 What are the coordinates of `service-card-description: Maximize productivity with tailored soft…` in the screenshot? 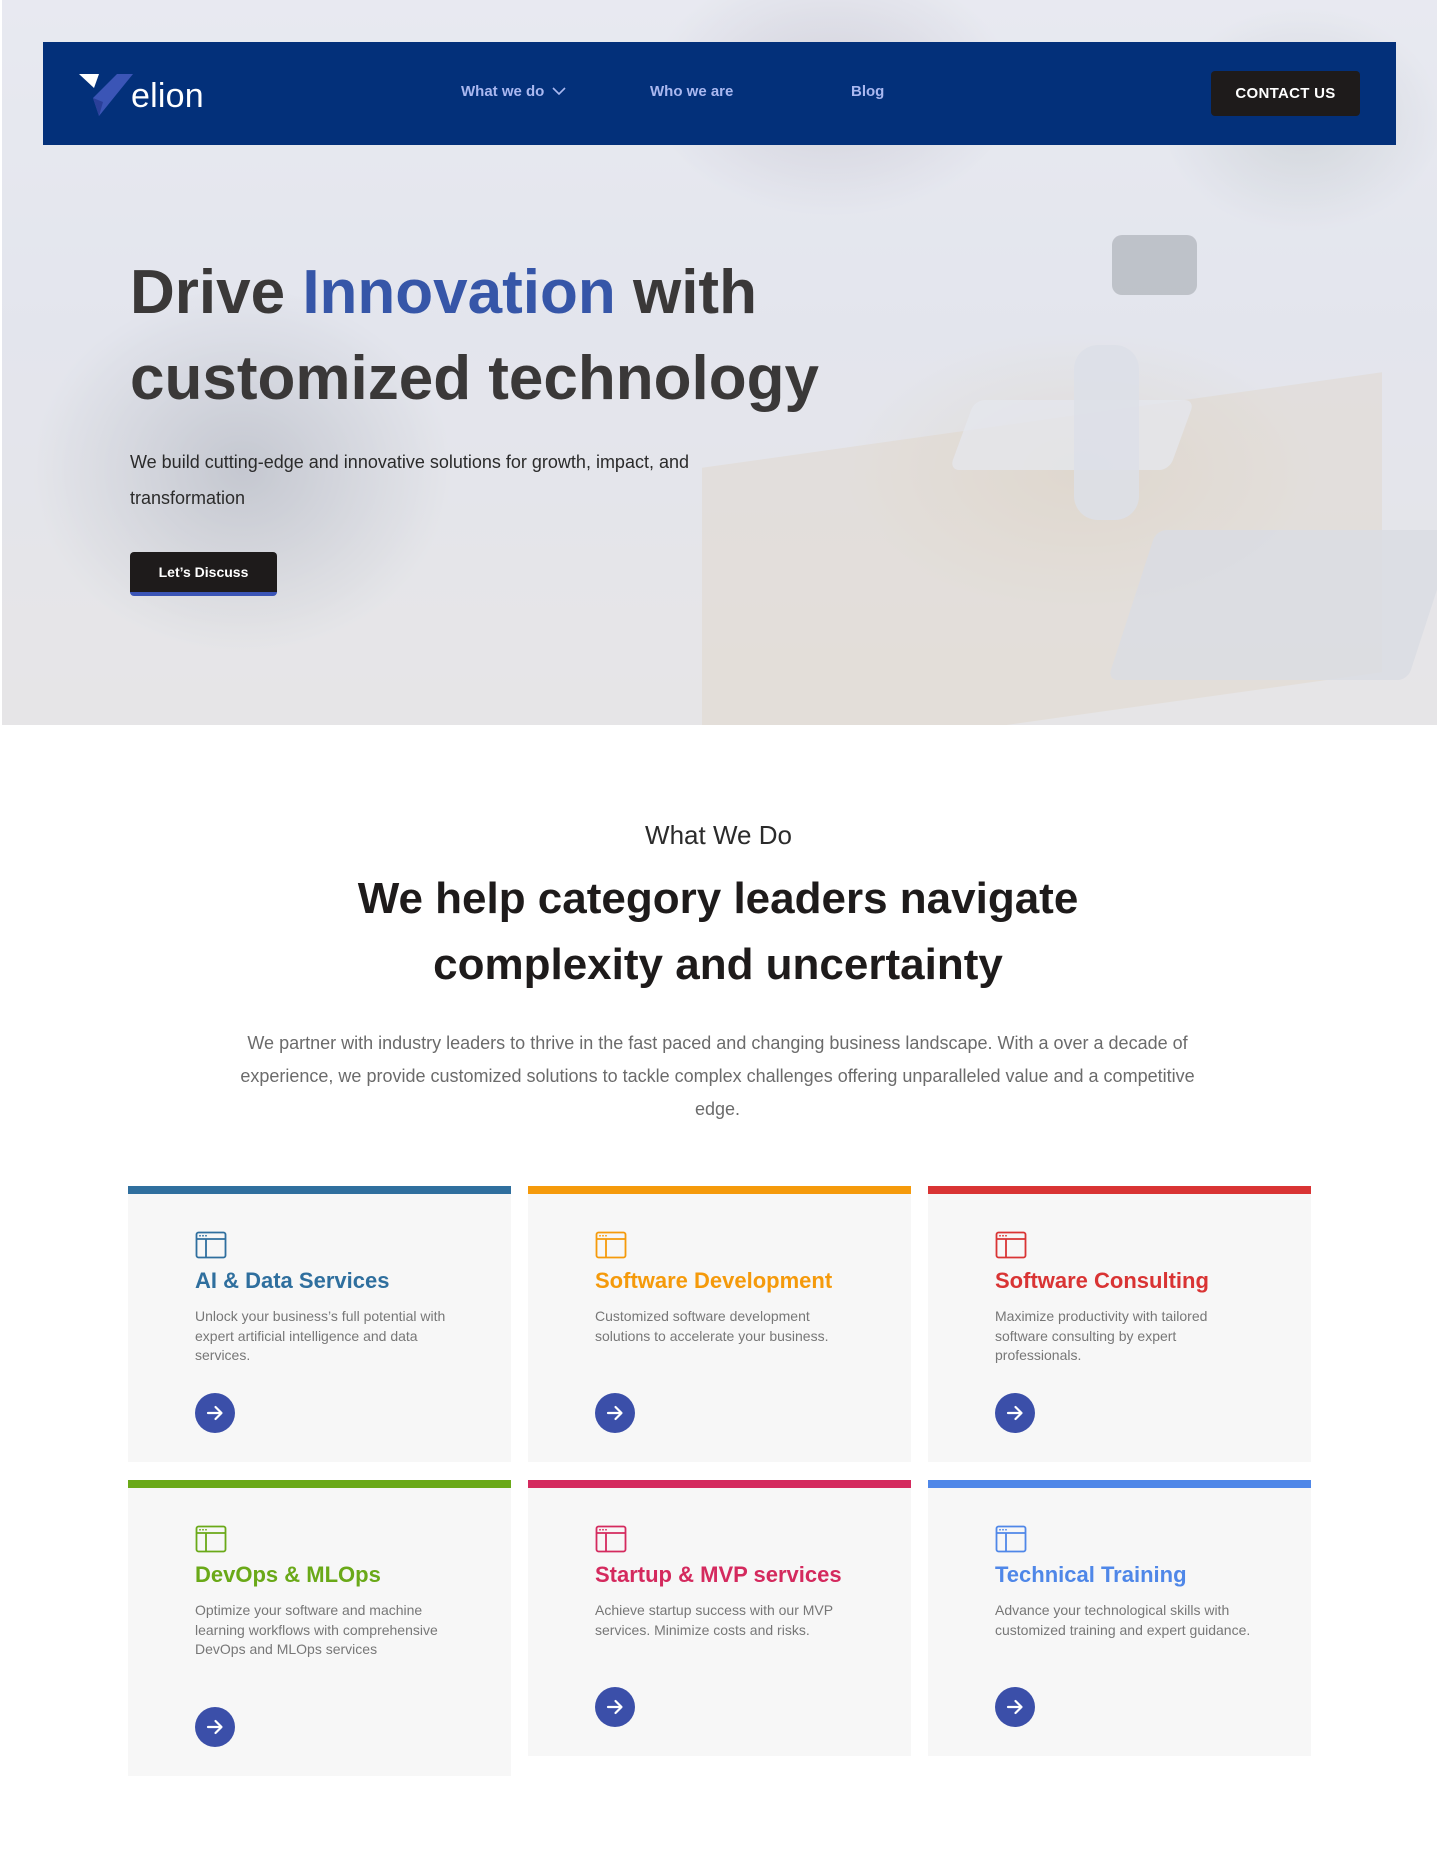 It's located at (1101, 1335).